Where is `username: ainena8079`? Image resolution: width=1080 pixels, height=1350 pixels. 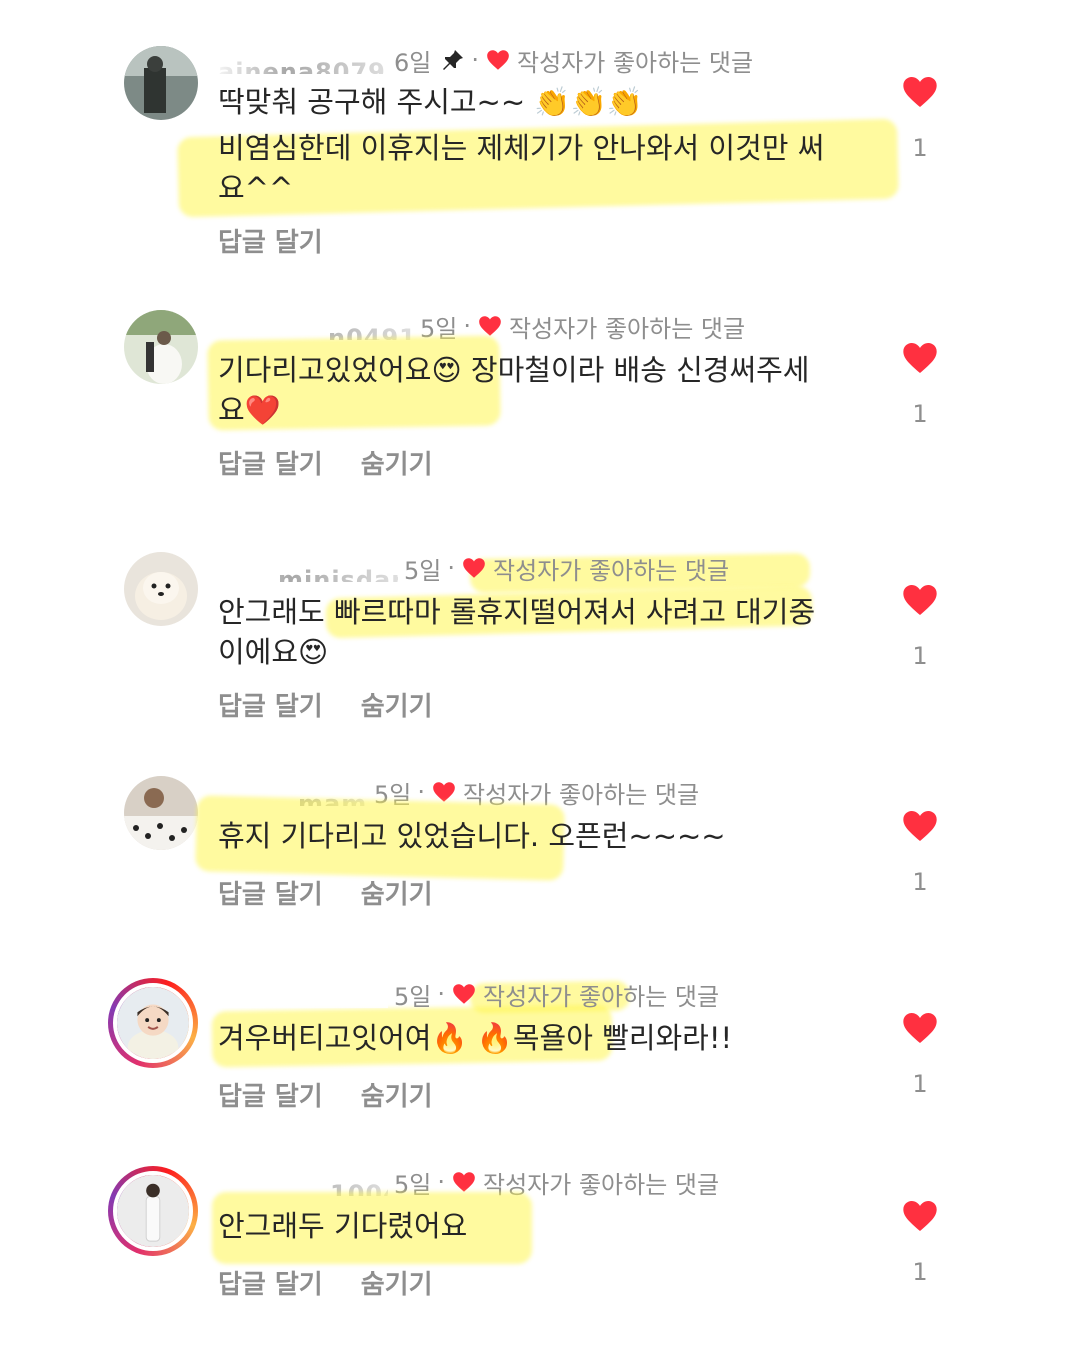 username: ainena8079 is located at coordinates (303, 60).